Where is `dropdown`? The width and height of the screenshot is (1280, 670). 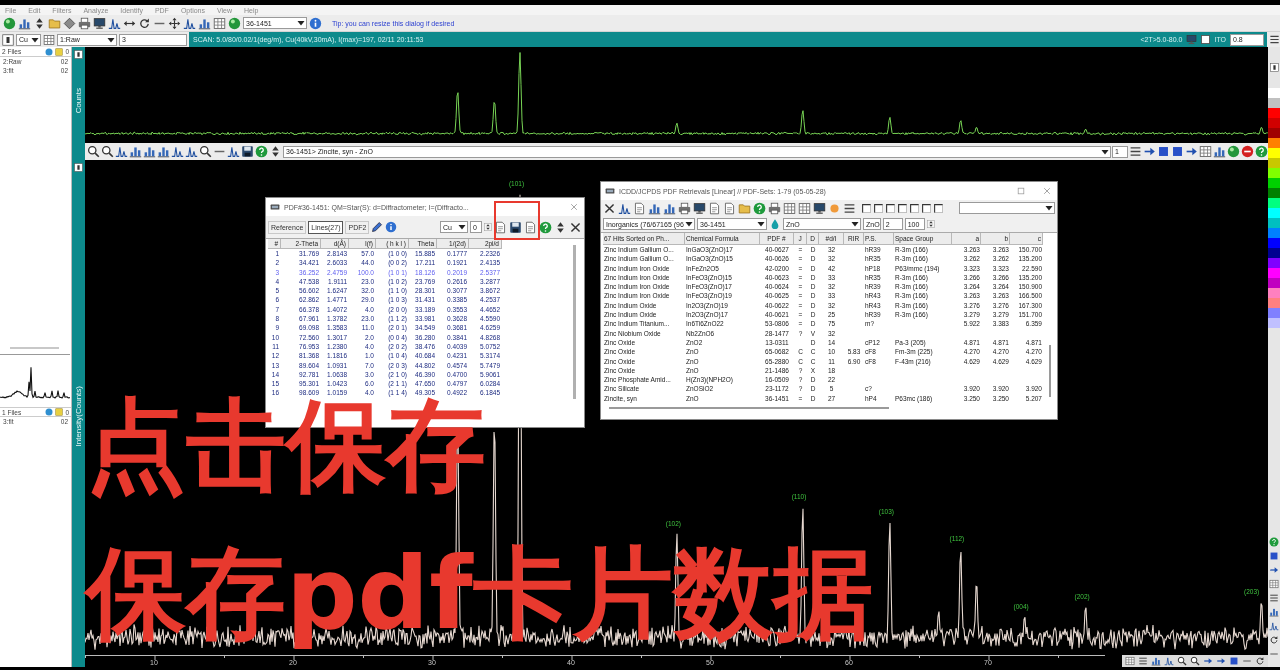
dropdown is located at coordinates (1007, 208).